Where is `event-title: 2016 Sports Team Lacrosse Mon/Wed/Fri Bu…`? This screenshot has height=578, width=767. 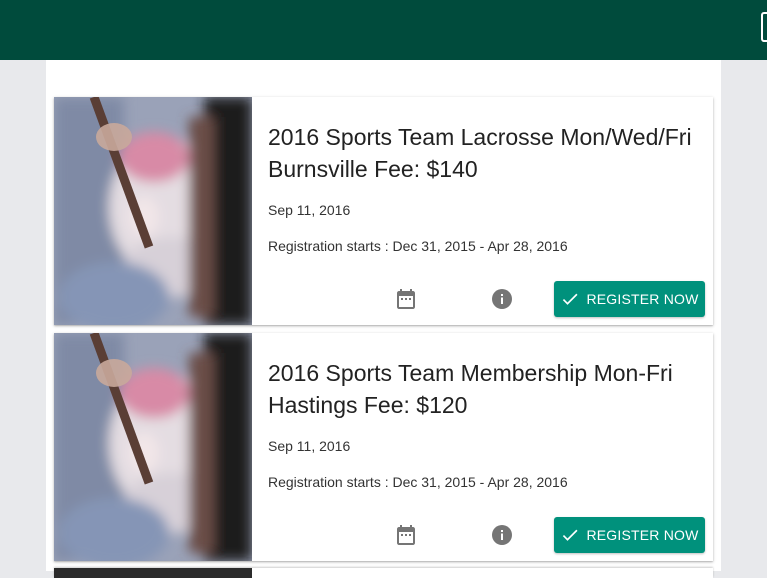
event-title: 2016 Sports Team Lacrosse Mon/Wed/Fri Bu… is located at coordinates (483, 153).